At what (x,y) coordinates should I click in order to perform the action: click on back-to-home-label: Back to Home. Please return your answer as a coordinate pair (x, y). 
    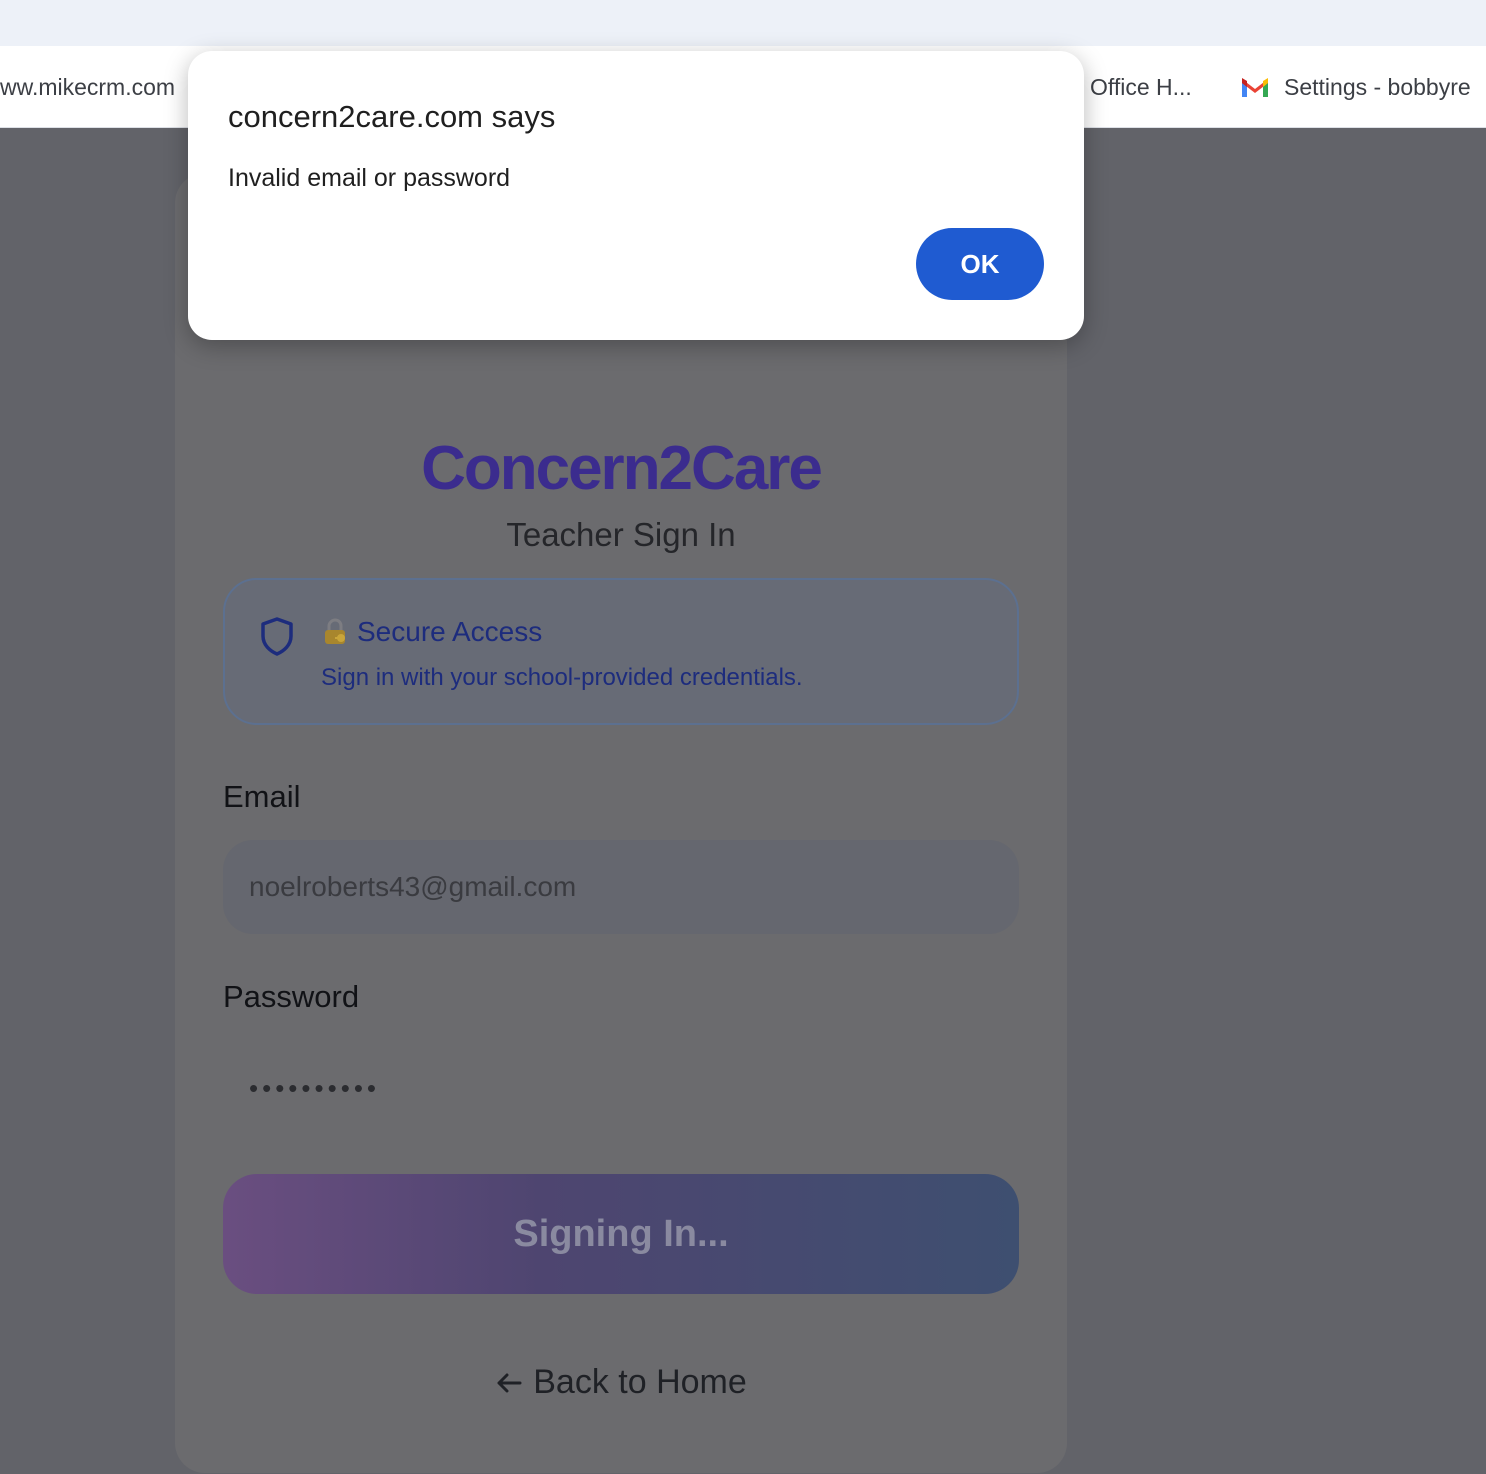
    Looking at the image, I should click on (640, 1382).